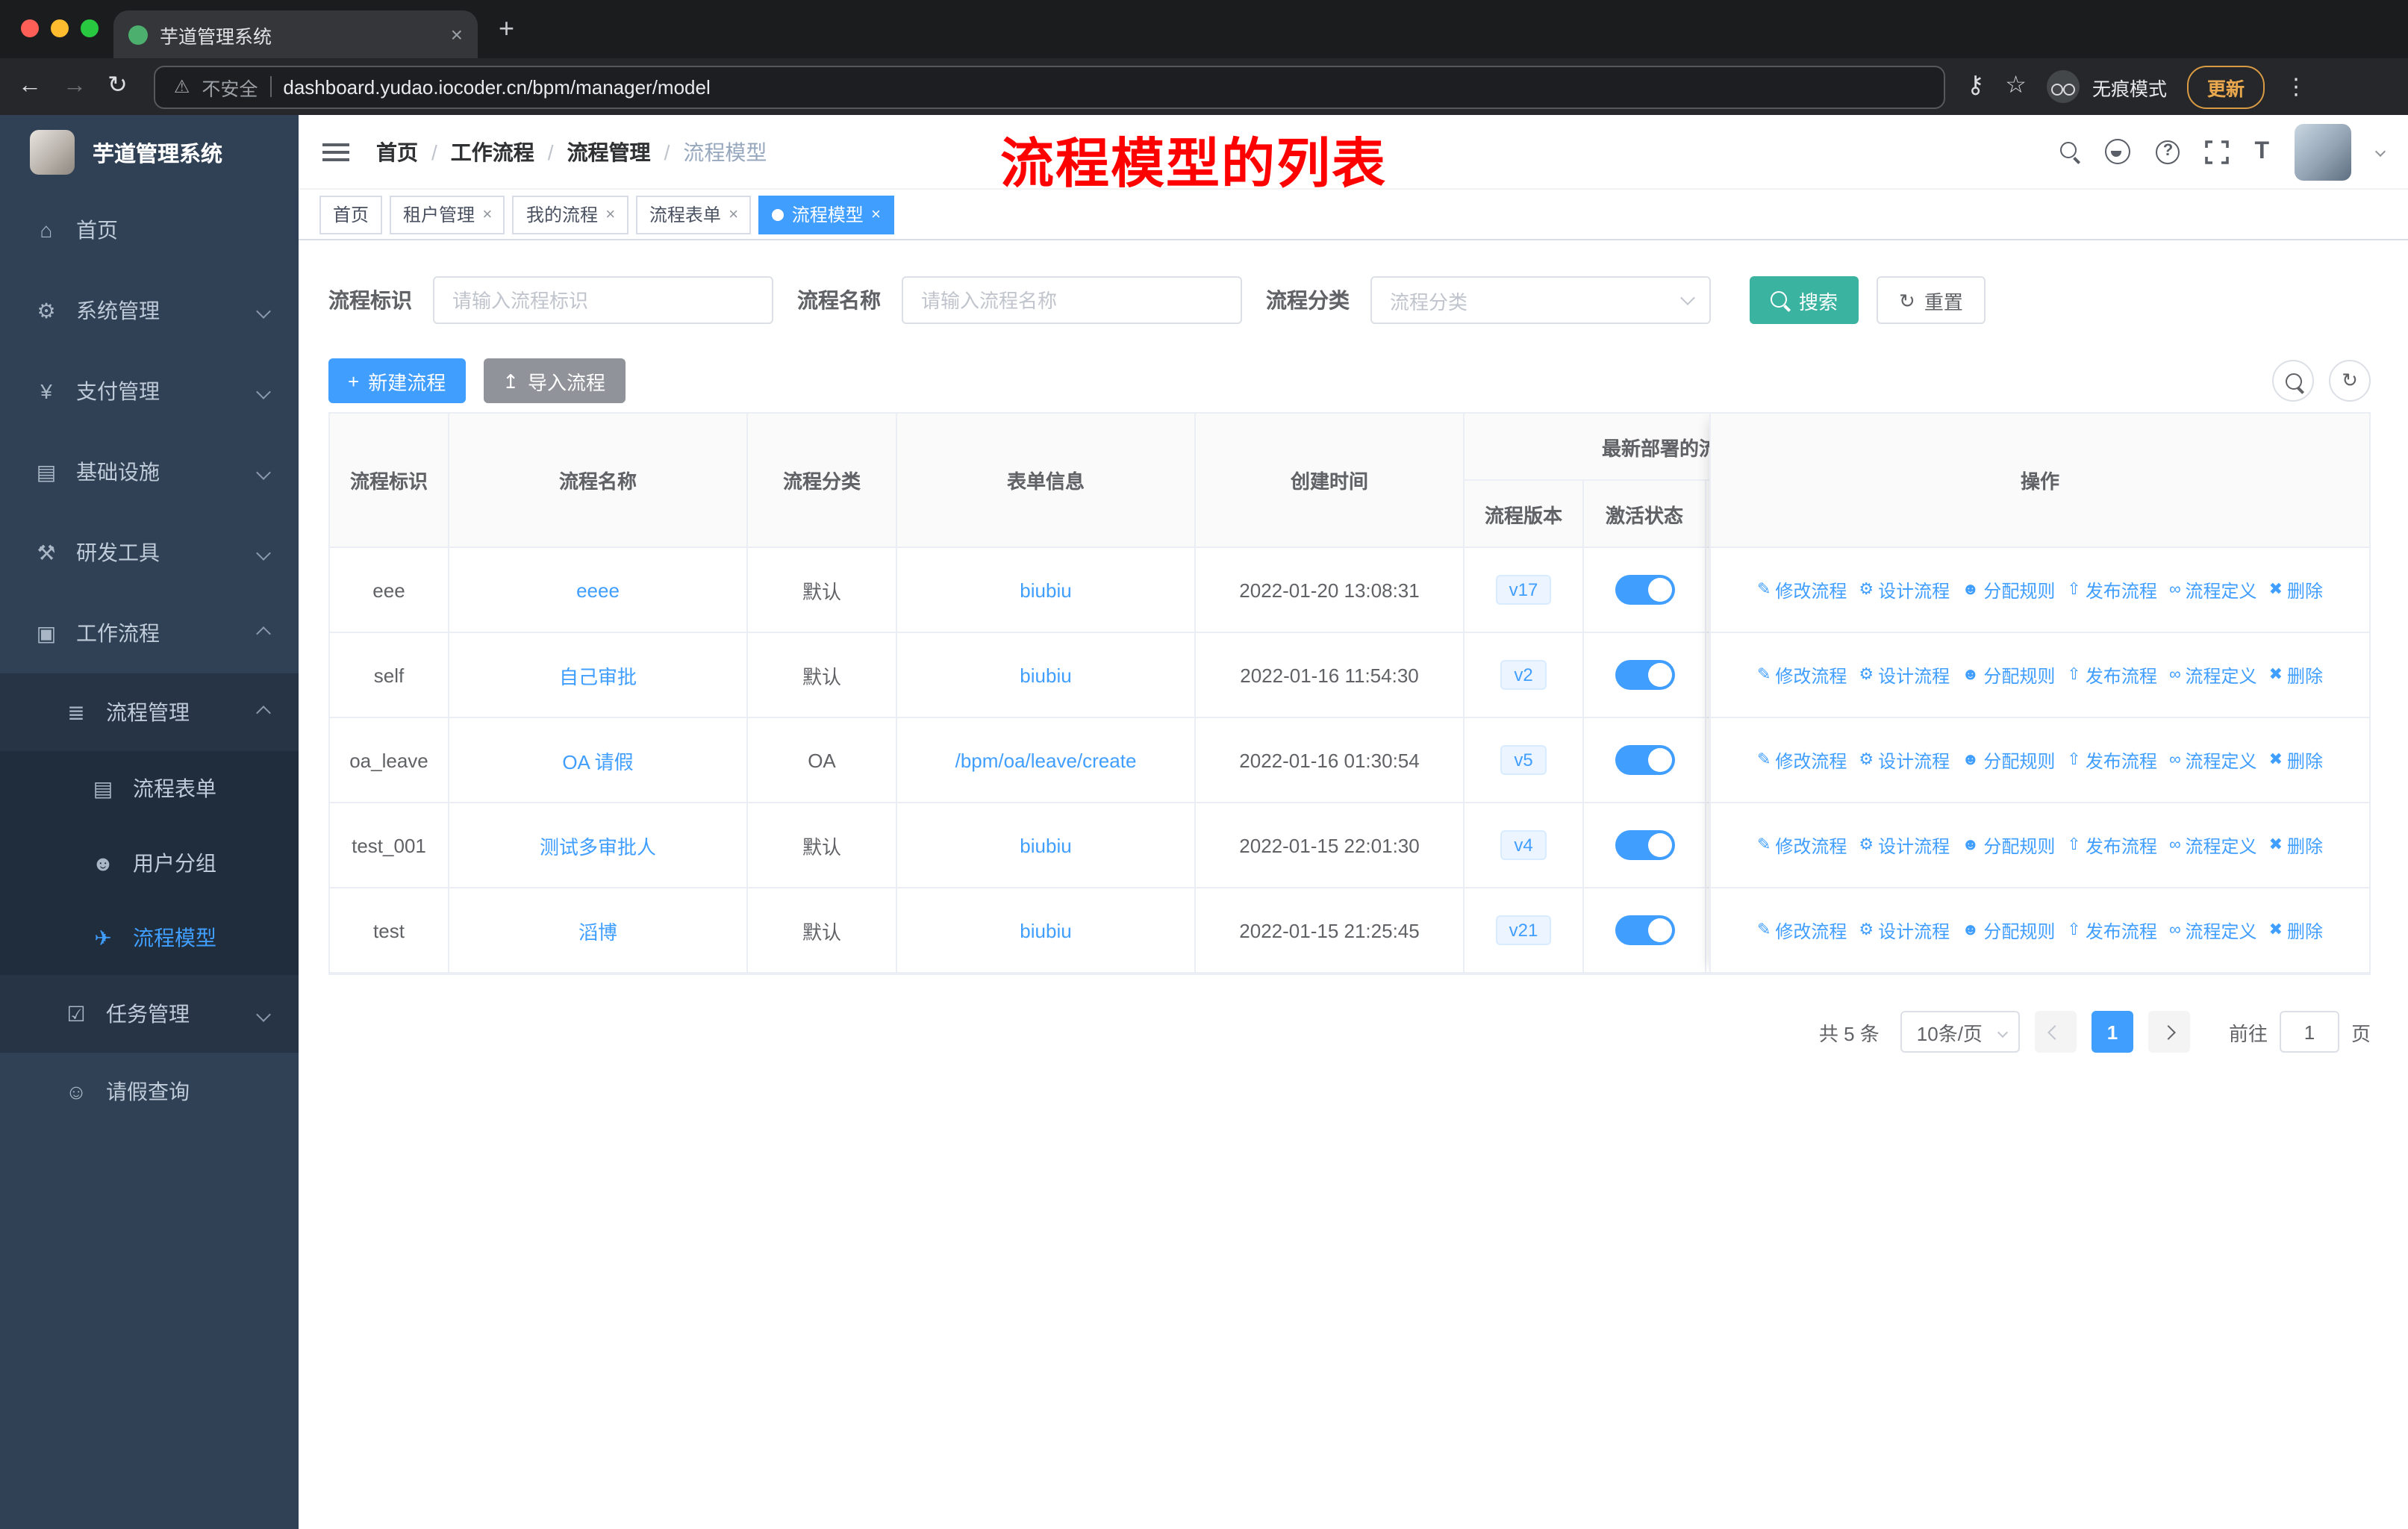 The height and width of the screenshot is (1529, 2408). I want to click on category-select: 流程分类, so click(1540, 300).